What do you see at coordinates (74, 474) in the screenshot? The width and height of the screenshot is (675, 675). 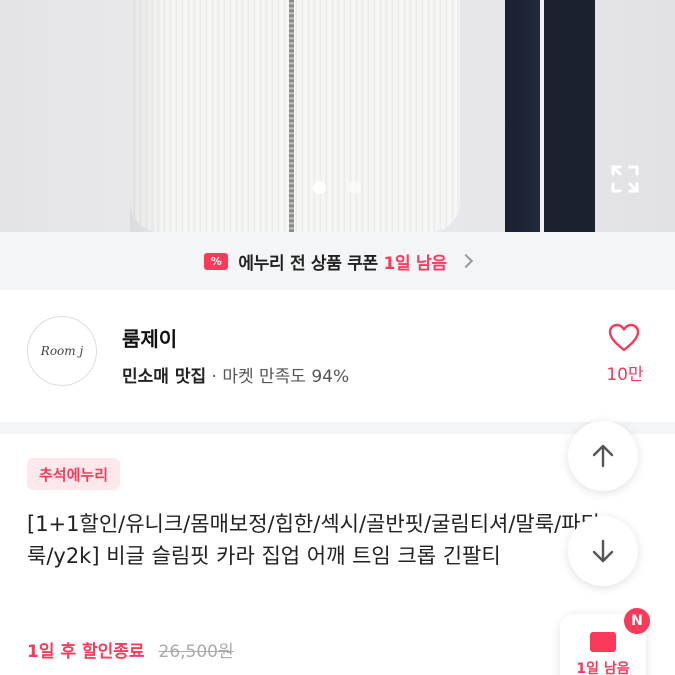 I see `event-badge: 추석에누리` at bounding box center [74, 474].